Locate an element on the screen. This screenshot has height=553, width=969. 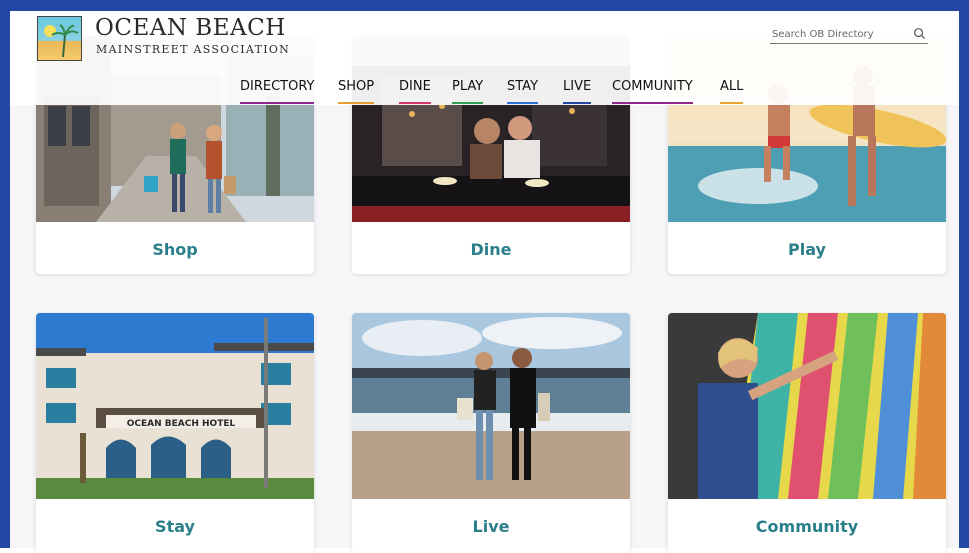
nav-label: ALL is located at coordinates (732, 86).